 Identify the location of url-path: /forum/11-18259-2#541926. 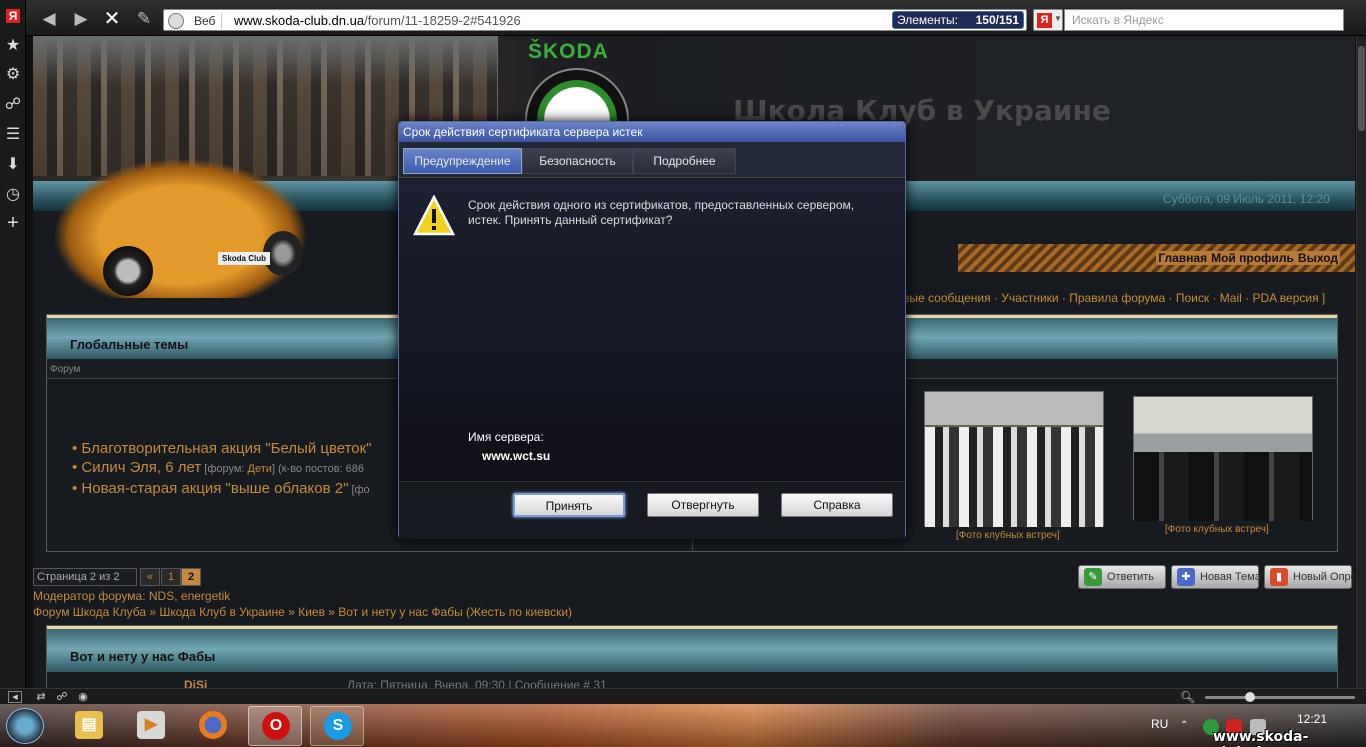
(442, 20).